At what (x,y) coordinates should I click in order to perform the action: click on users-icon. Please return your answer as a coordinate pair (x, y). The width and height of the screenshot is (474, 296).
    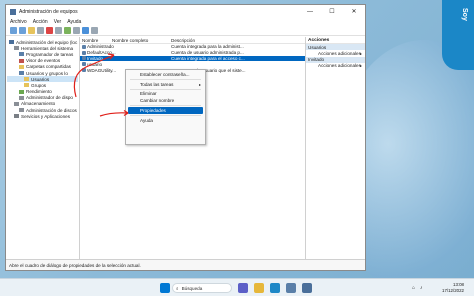
    Looking at the image, I should click on (21, 73).